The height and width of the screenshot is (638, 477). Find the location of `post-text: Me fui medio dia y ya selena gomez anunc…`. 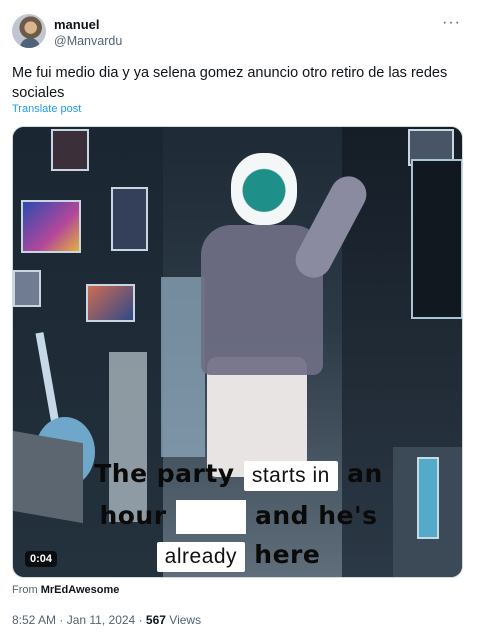

post-text: Me fui medio dia y ya selena gomez anunc… is located at coordinates (230, 83).